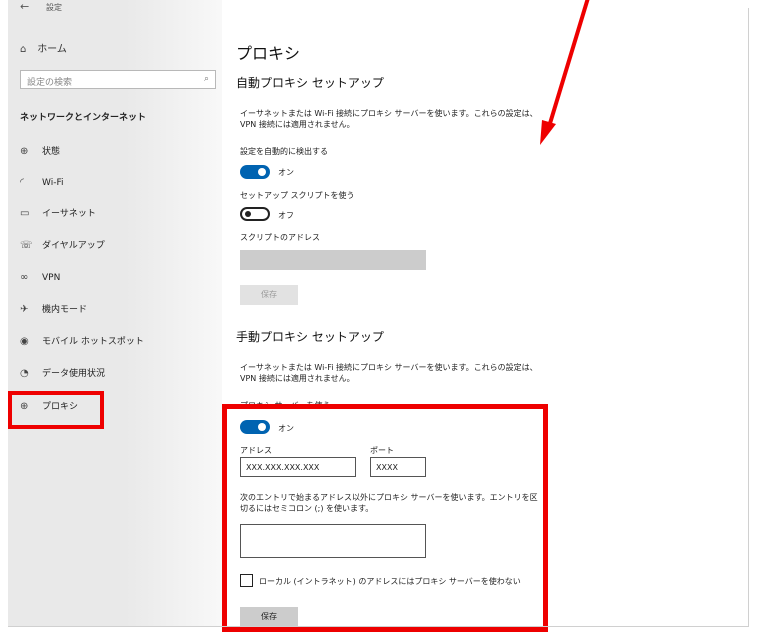 This screenshot has width=760, height=634. What do you see at coordinates (378, 626) in the screenshot?
I see `window-border-bottom` at bounding box center [378, 626].